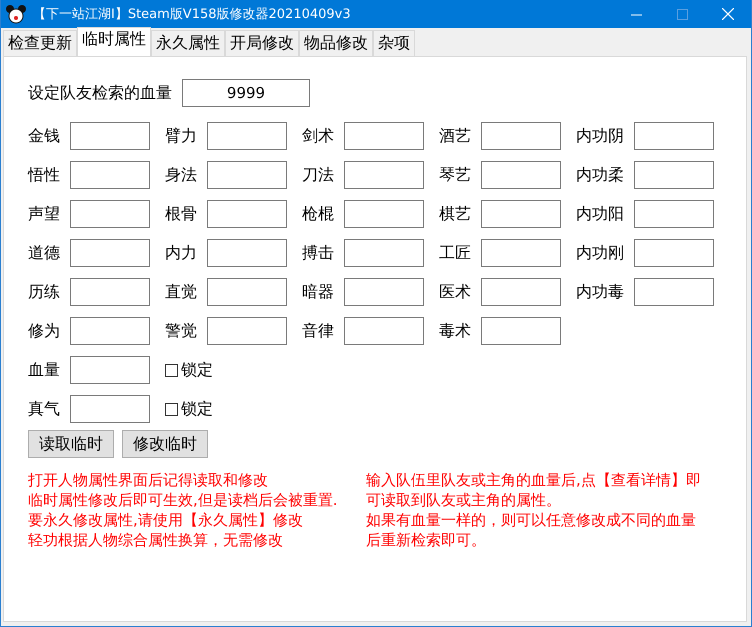  What do you see at coordinates (148, 480) in the screenshot?
I see `note-text: 打开人物属性界面后记得读取和修改` at bounding box center [148, 480].